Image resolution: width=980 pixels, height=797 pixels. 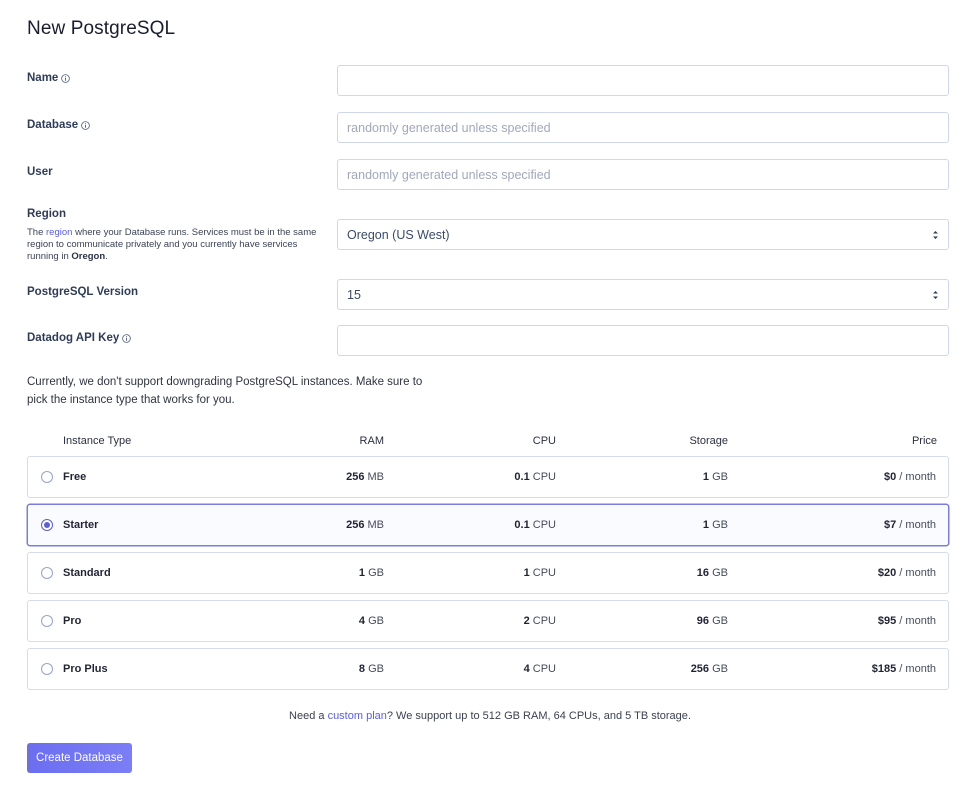 I want to click on plan-storage: 256 GB, so click(x=709, y=669).